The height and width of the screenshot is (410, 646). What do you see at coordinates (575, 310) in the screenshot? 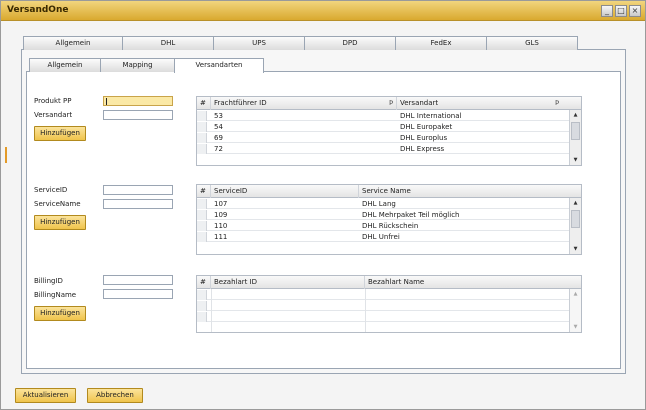
I see `bezahlart-grid-scrollbar: ▲ ▼` at bounding box center [575, 310].